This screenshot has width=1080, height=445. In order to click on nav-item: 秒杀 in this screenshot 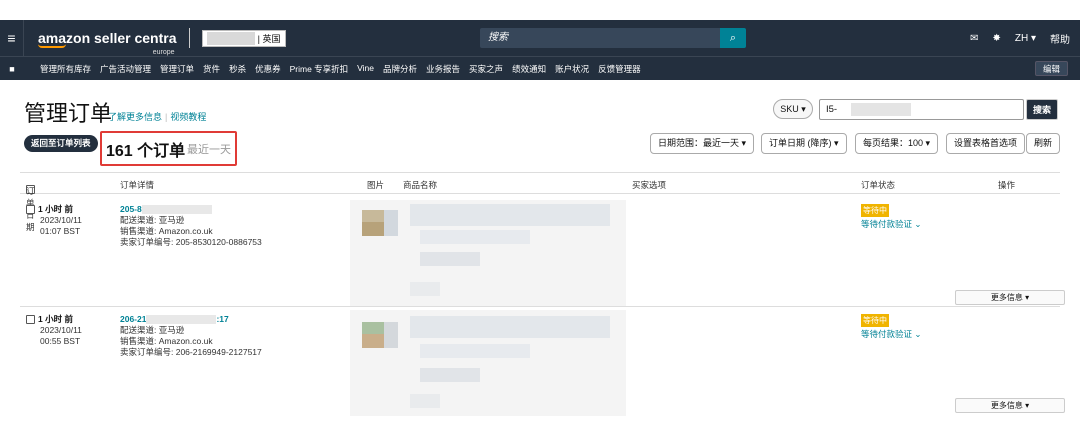, I will do `click(237, 69)`.